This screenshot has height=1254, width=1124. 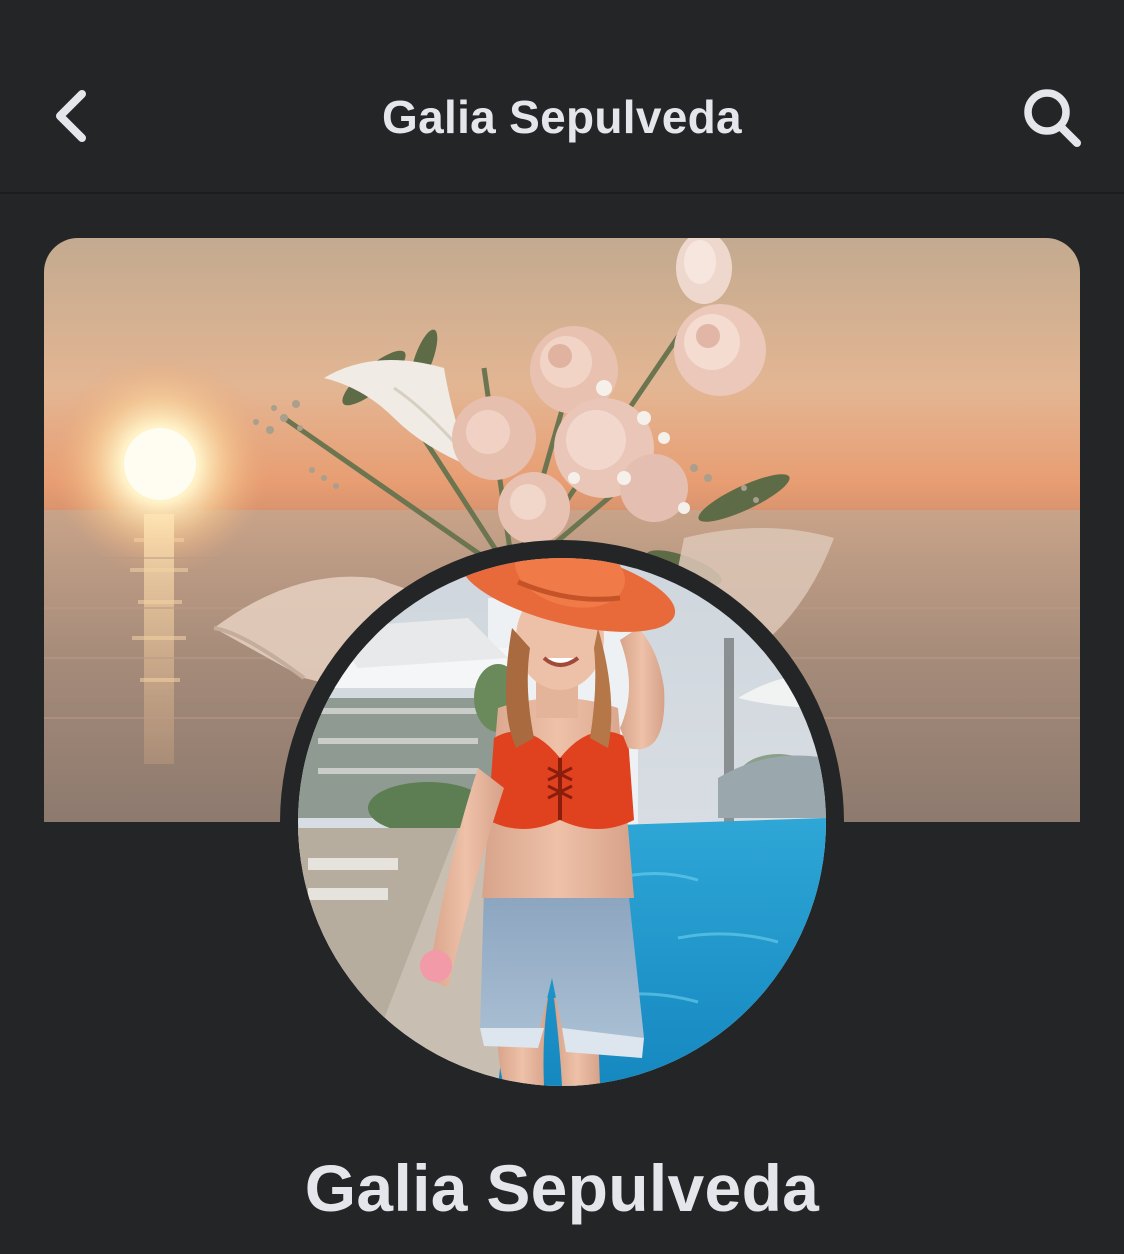 I want to click on profile-name: Galia Sepulveda, so click(x=562, y=1188).